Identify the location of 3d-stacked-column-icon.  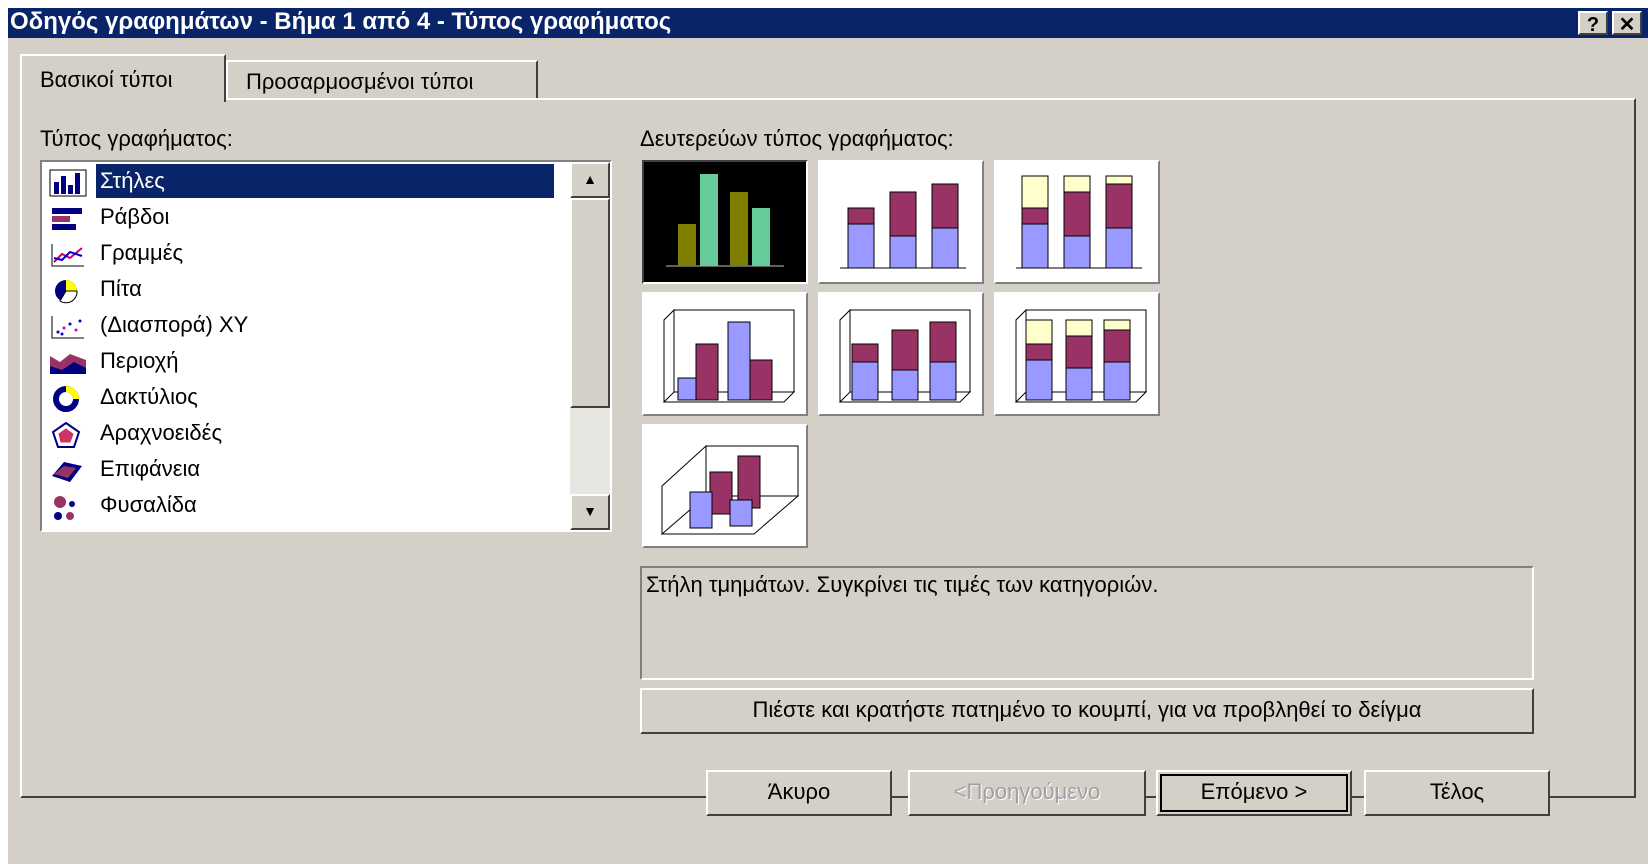
(905, 355).